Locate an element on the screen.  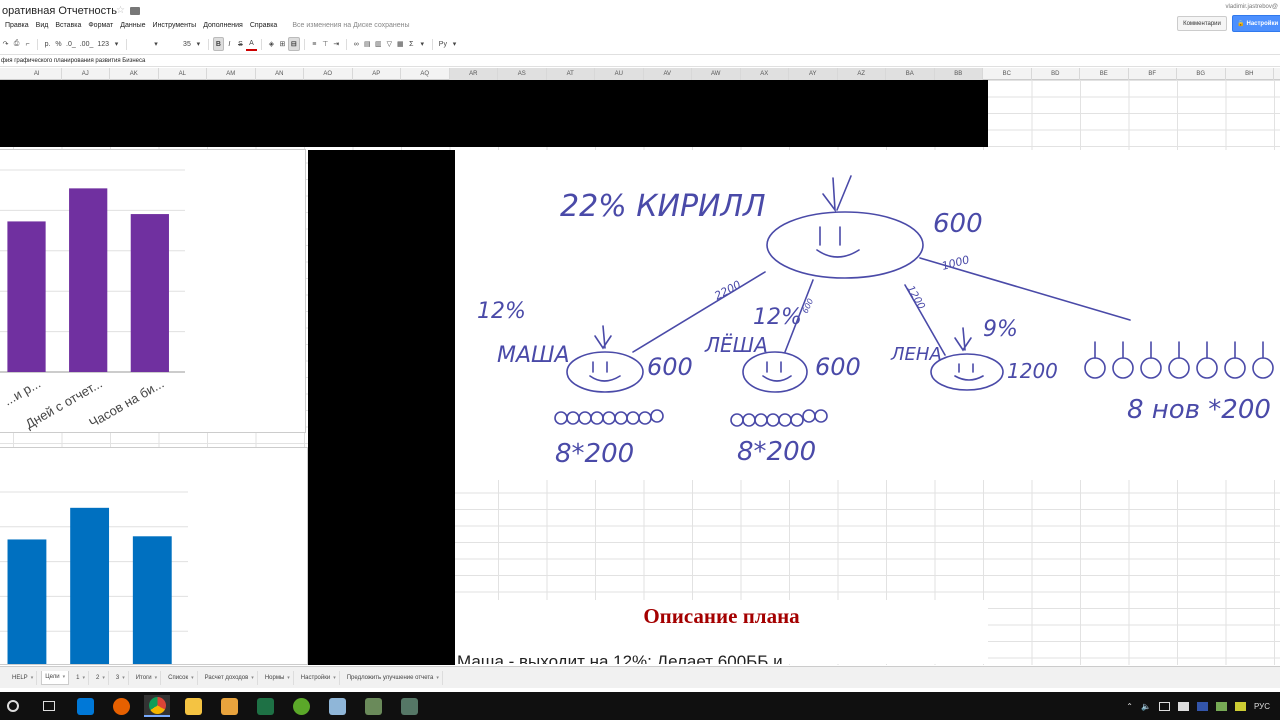
merge-cells-icon: ⊟ is located at coordinates (293, 44).